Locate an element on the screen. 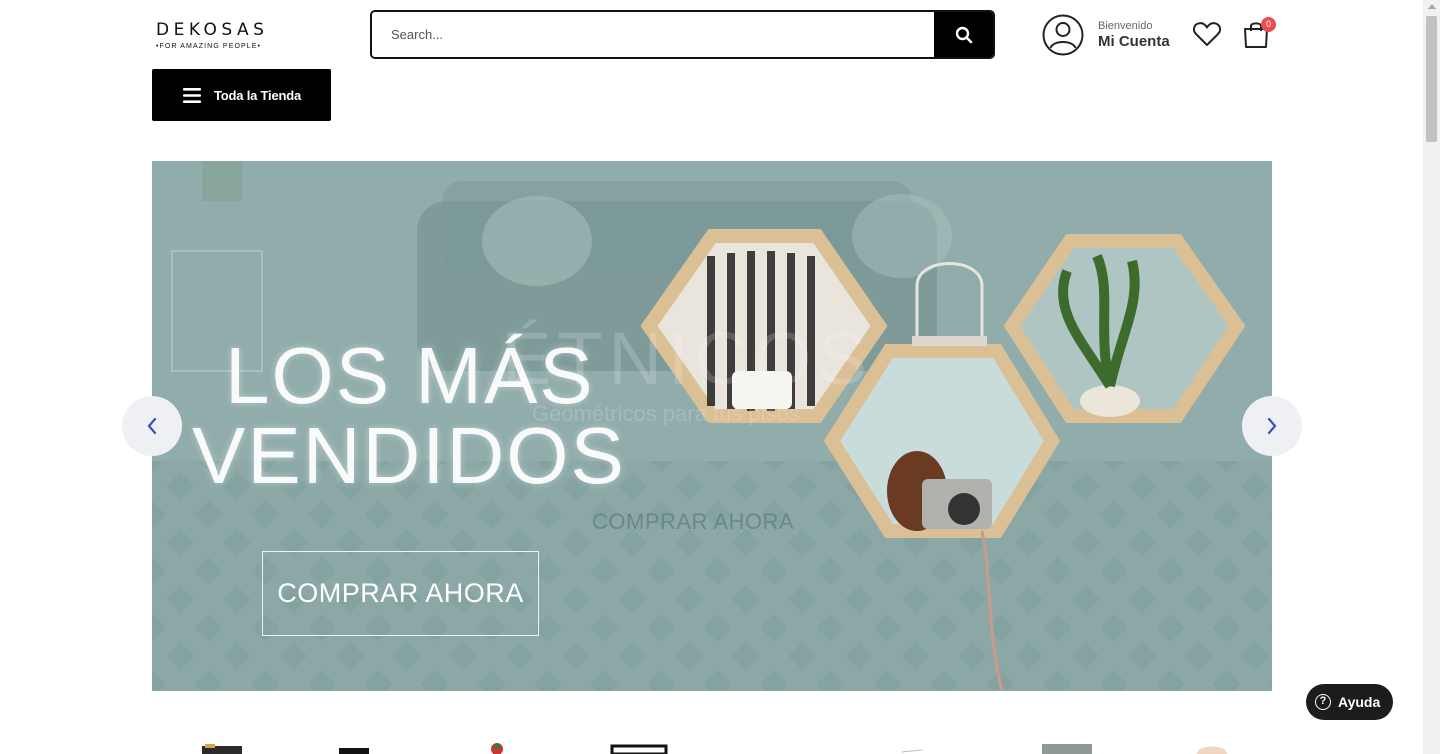  all-store-menu-button: Toda la Tienda is located at coordinates (241, 95).